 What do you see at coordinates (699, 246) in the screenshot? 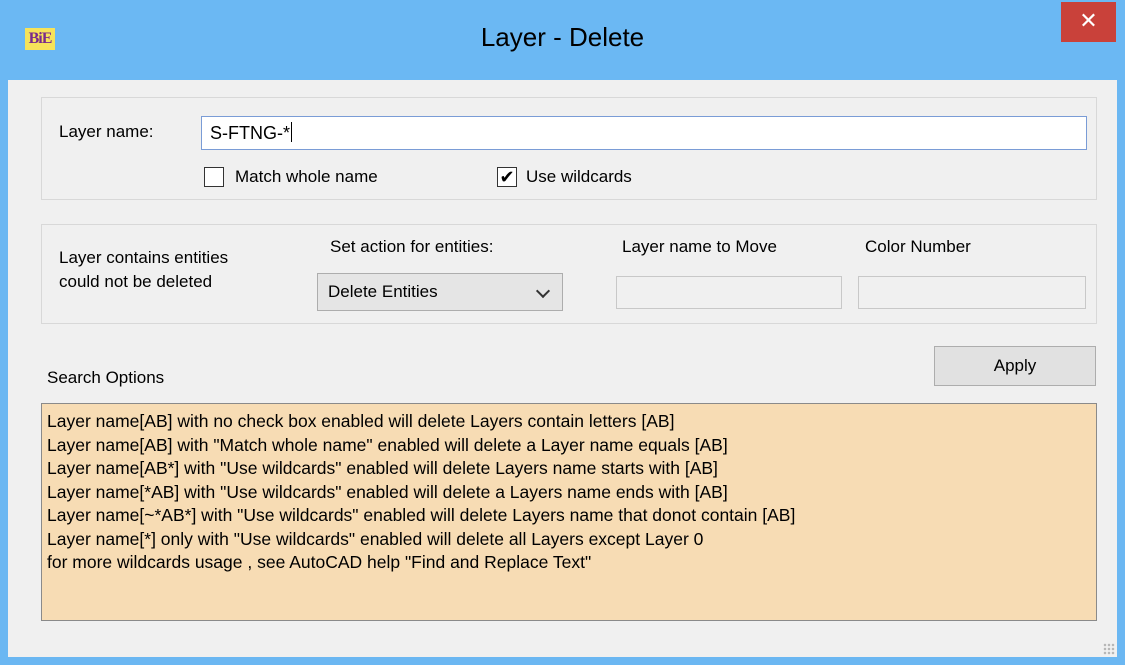
I see `move-layer-label: Layer name to Move` at bounding box center [699, 246].